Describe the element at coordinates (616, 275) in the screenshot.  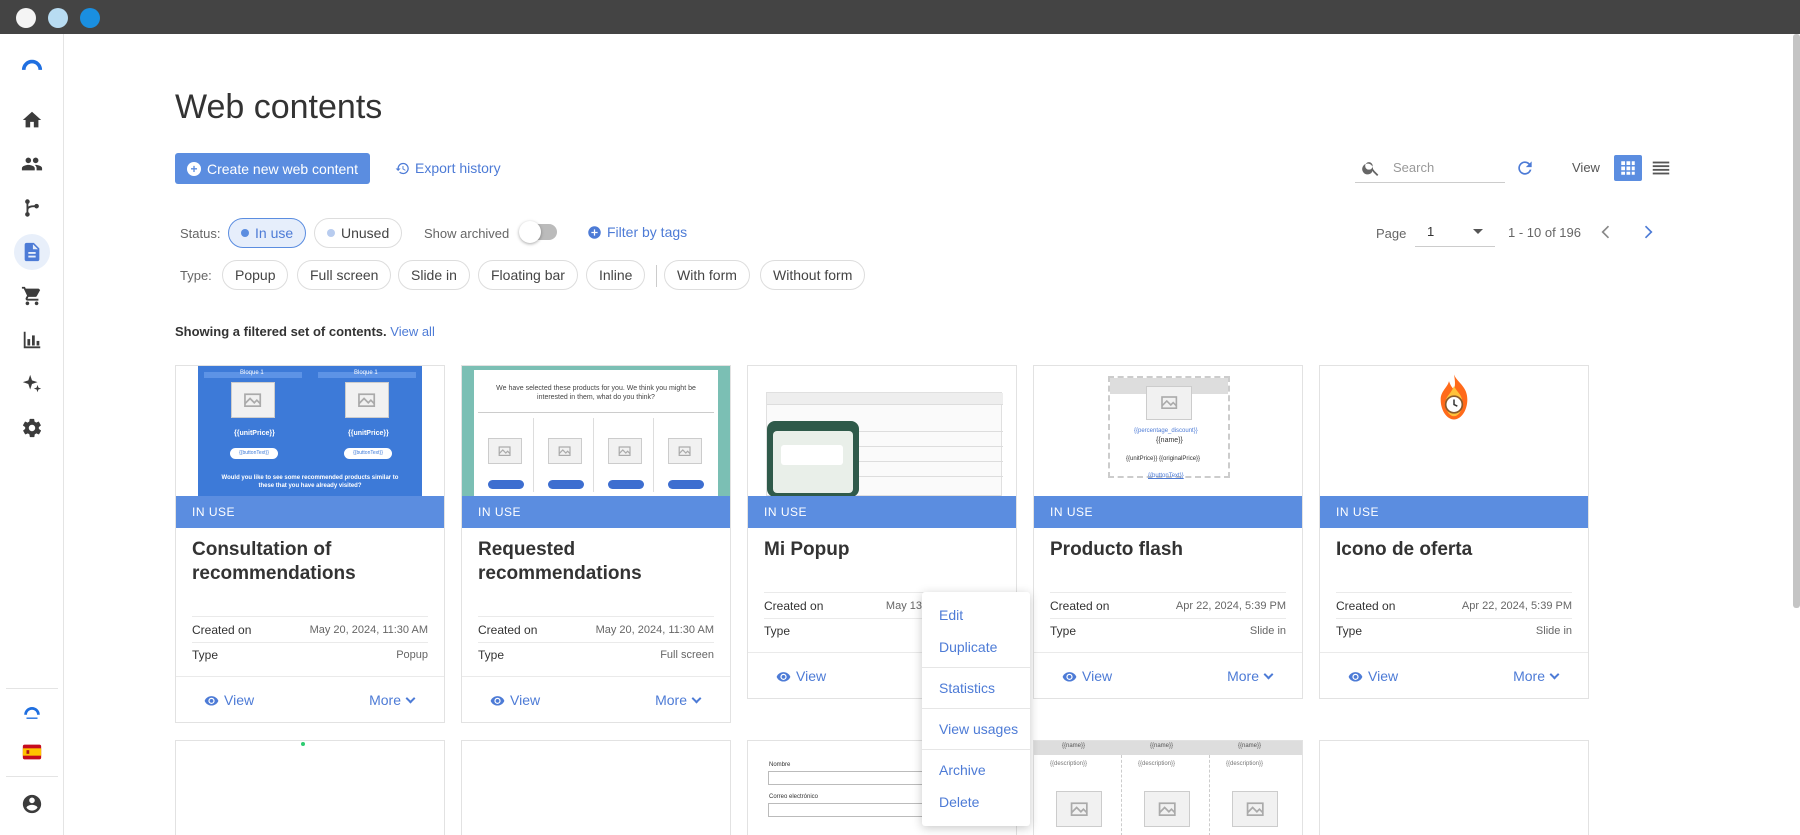
I see `type-chip-inline: Inline` at that location.